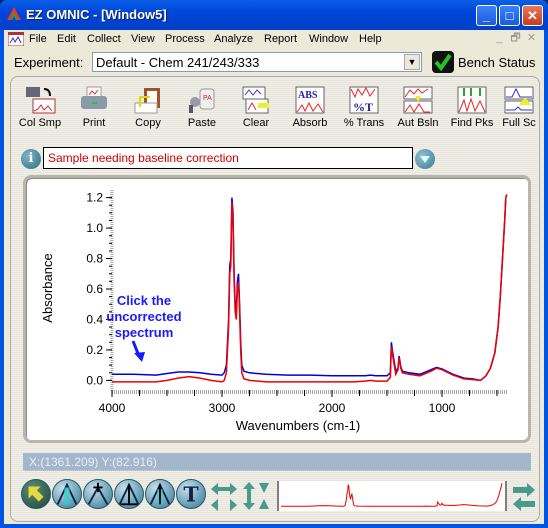 The width and height of the screenshot is (548, 528). Describe the element at coordinates (364, 123) in the screenshot. I see `percent-trans-label: % Trans` at that location.